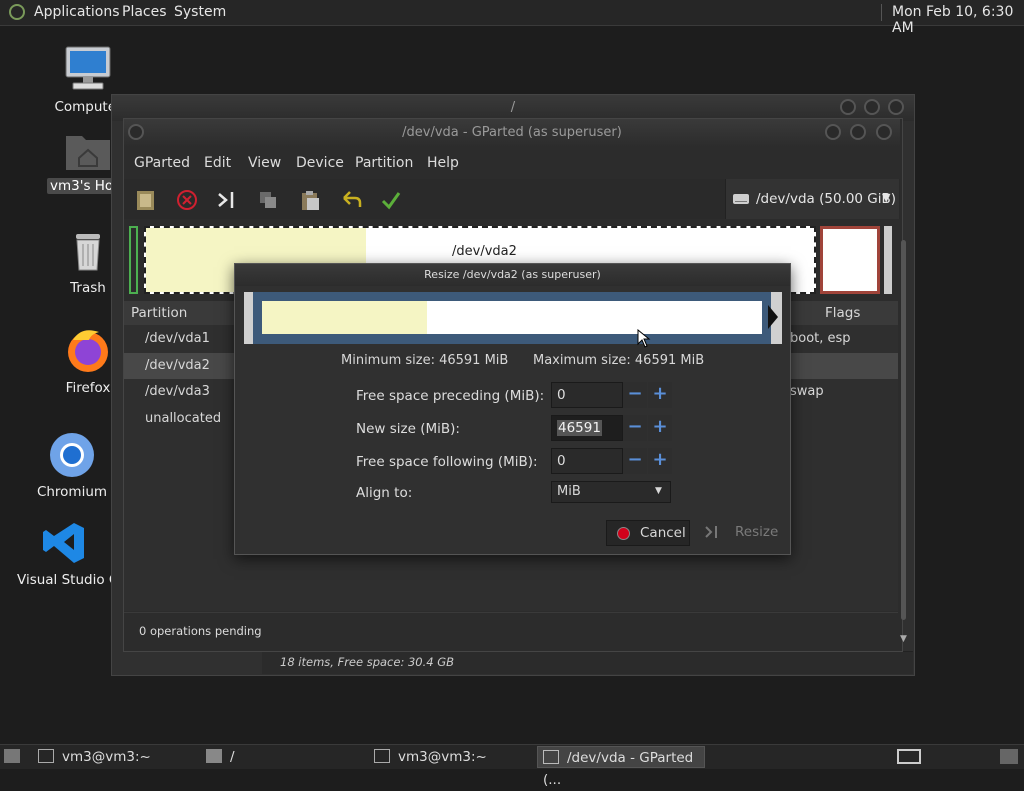  What do you see at coordinates (1009, 756) in the screenshot?
I see `trash-applet-icon` at bounding box center [1009, 756].